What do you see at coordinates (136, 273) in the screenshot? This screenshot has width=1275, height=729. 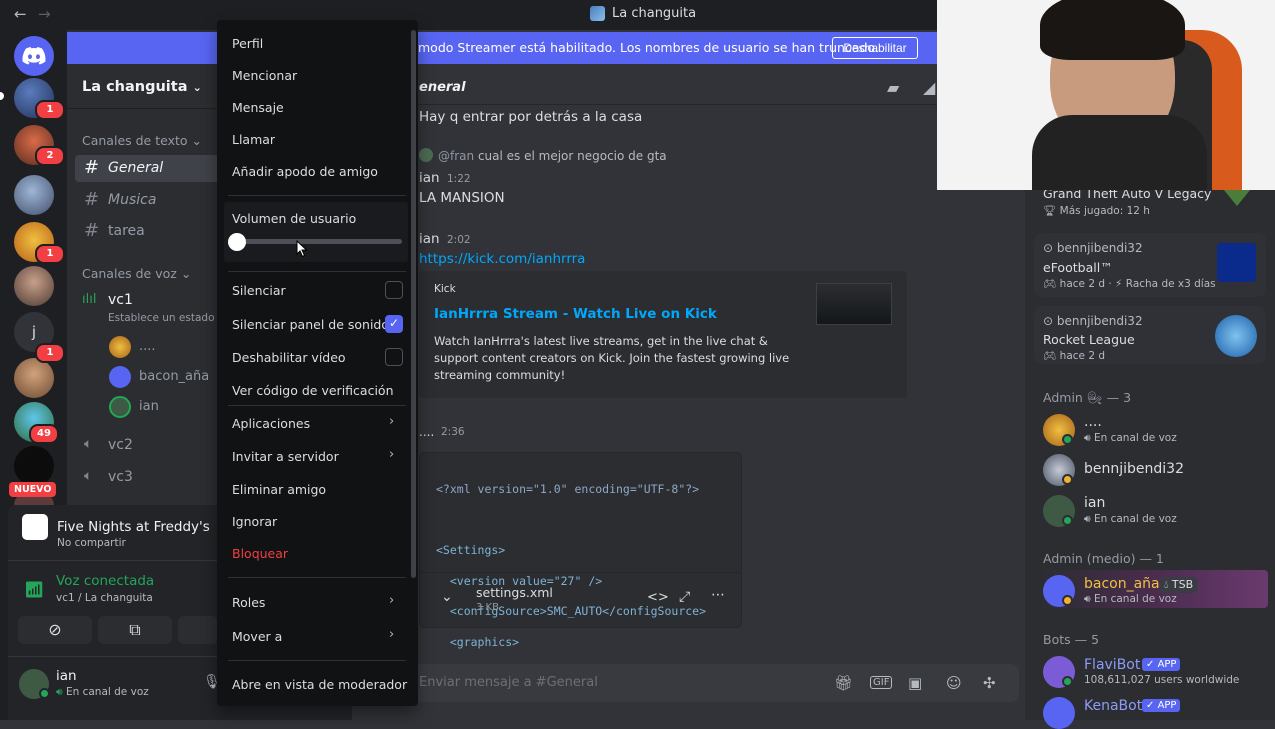 I see `voice-category: Canales de voz ⌄` at bounding box center [136, 273].